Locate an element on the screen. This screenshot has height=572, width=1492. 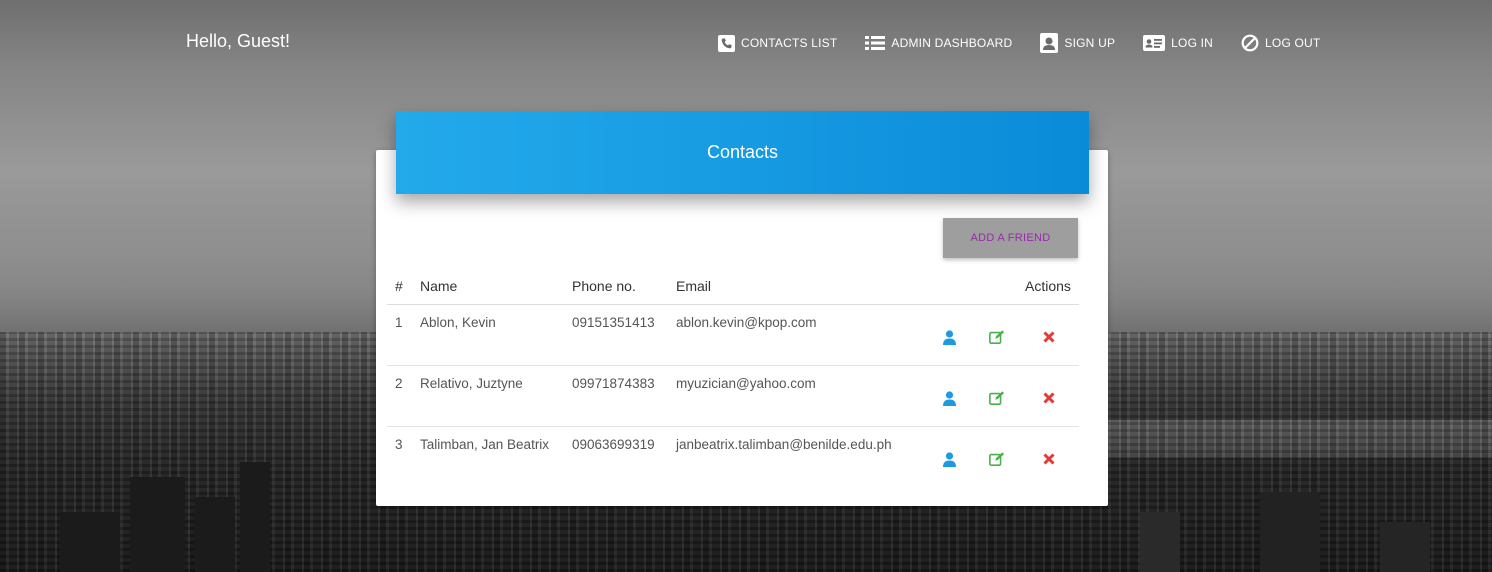
row-num: 3 is located at coordinates (399, 444).